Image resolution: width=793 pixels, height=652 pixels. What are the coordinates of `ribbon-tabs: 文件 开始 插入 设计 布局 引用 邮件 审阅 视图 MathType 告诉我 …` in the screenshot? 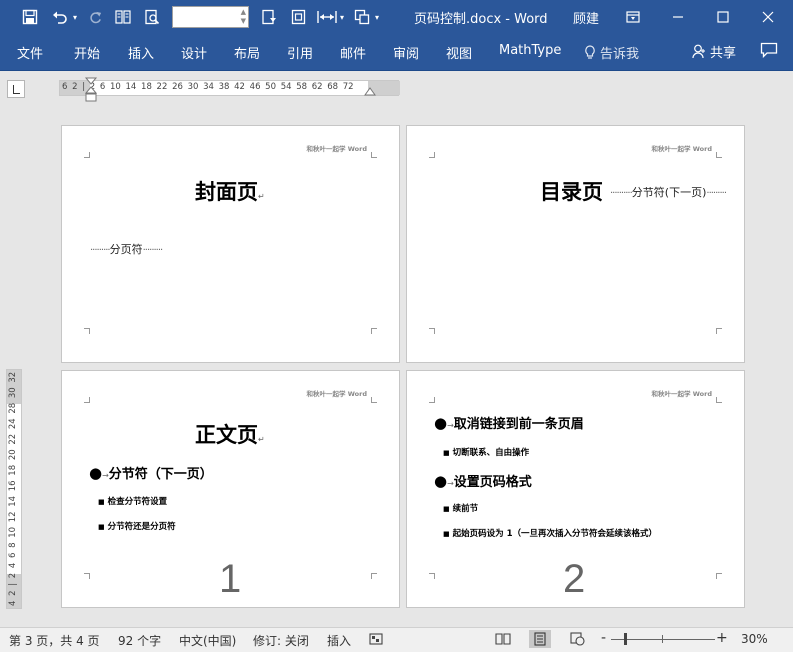 It's located at (396, 52).